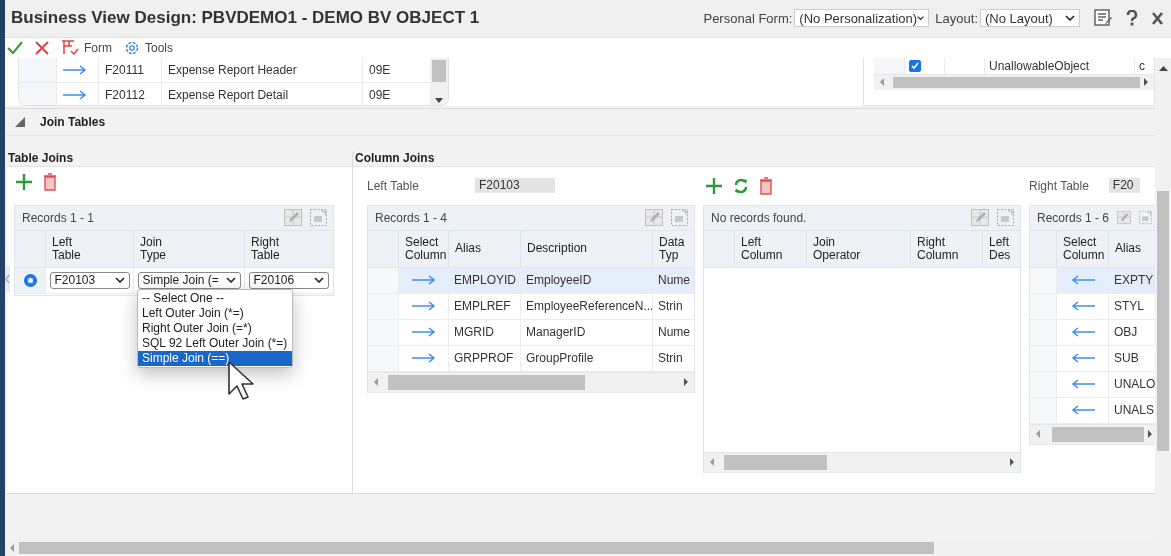  What do you see at coordinates (73, 121) in the screenshot?
I see `section-title: Join Tables` at bounding box center [73, 121].